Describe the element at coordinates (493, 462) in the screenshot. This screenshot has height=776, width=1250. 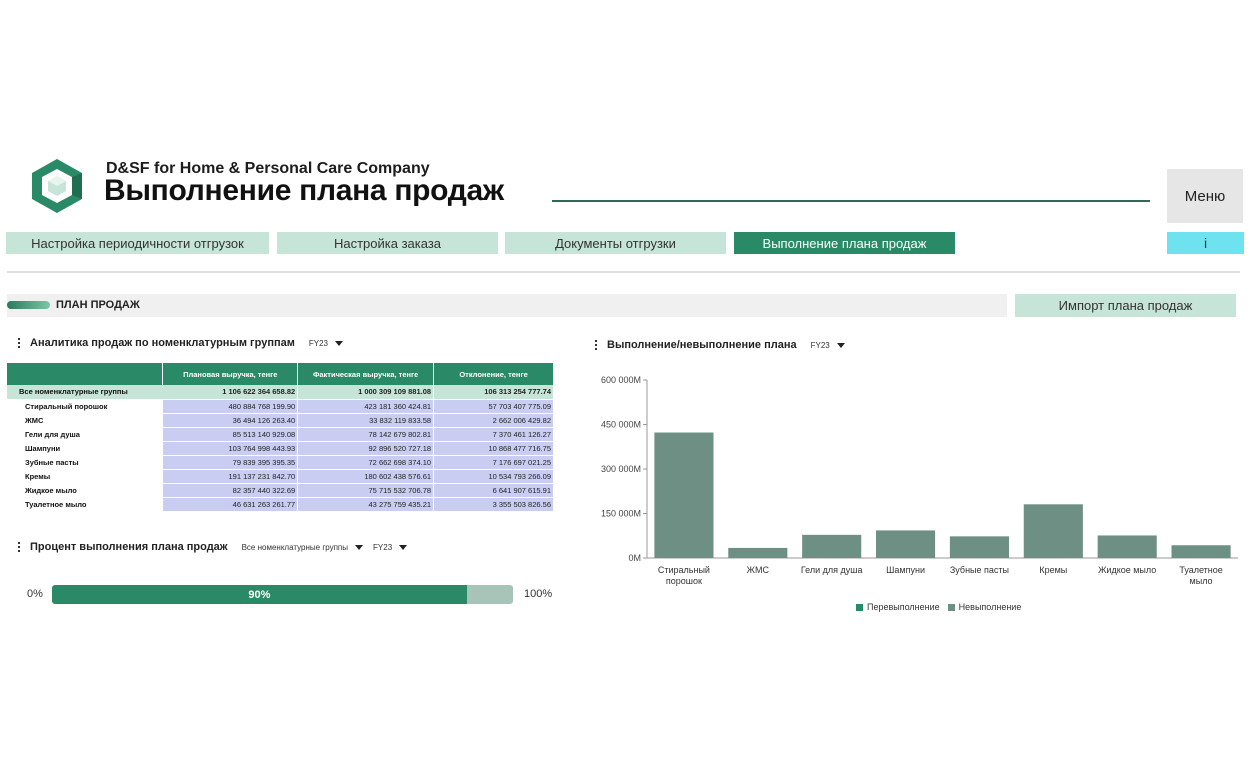
I see `row-diff: 7 176 697 021.25` at that location.